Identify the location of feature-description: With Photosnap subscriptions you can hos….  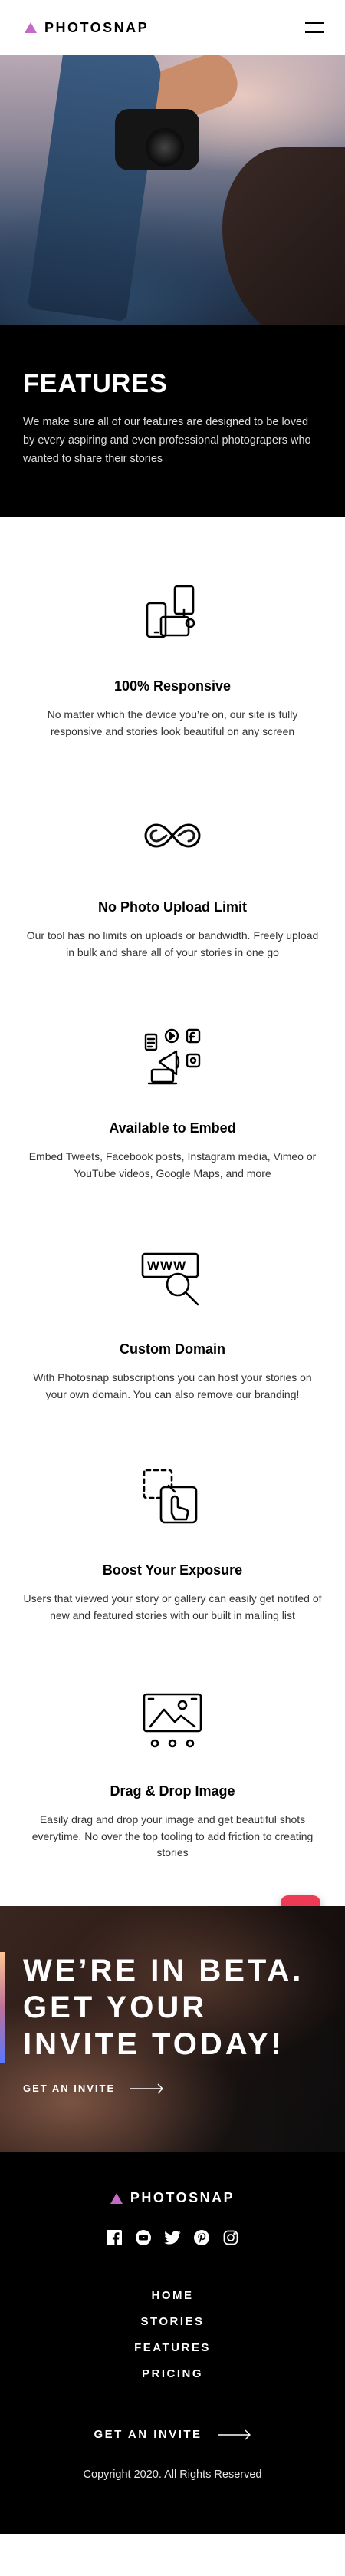
(172, 1385).